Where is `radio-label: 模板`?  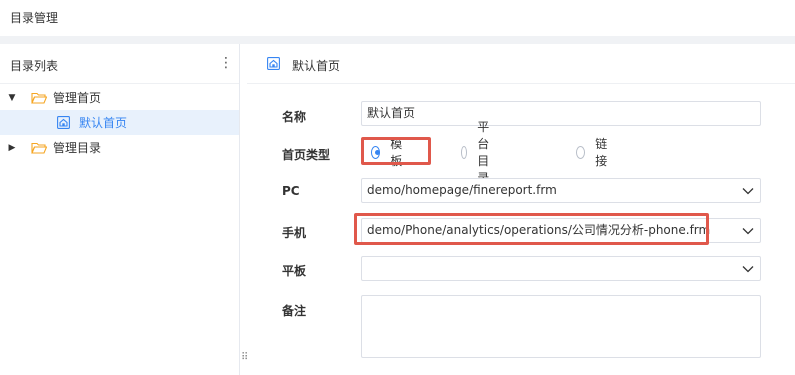 radio-label: 模板 is located at coordinates (396, 152).